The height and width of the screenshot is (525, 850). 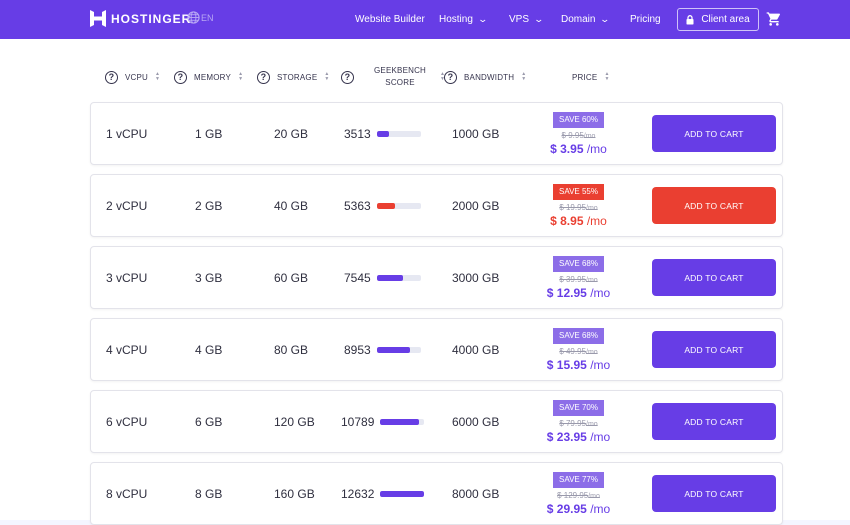 I want to click on geekbench-value: 10789, so click(x=358, y=421).